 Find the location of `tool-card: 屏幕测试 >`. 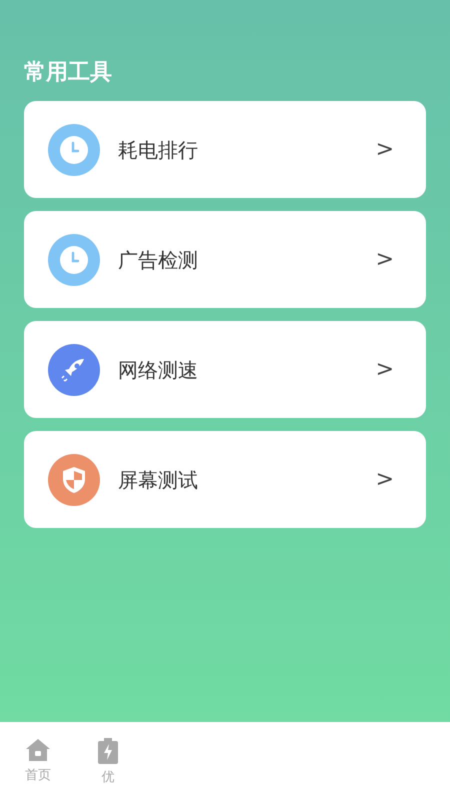

tool-card: 屏幕测试 > is located at coordinates (225, 479).